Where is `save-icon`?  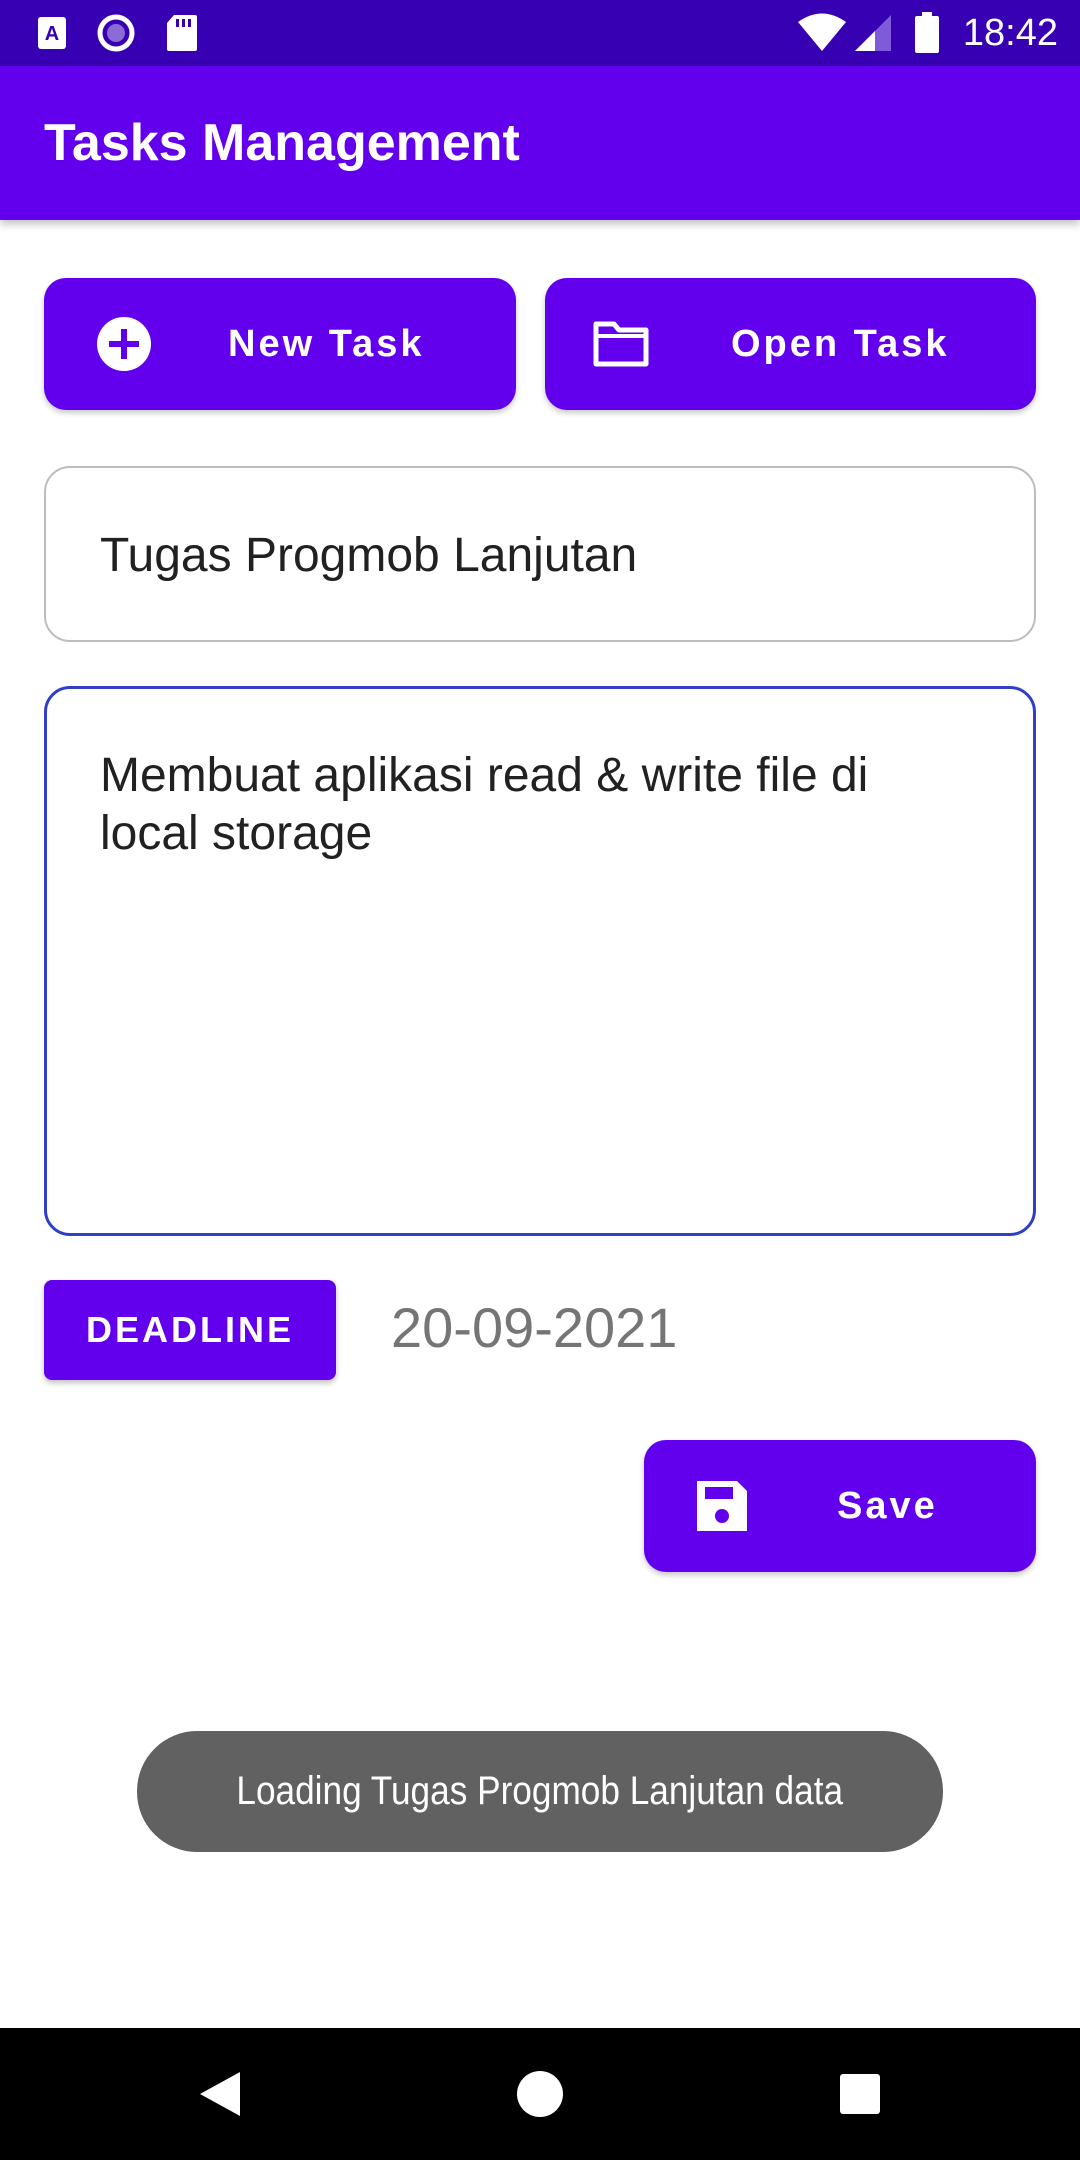 save-icon is located at coordinates (722, 1506).